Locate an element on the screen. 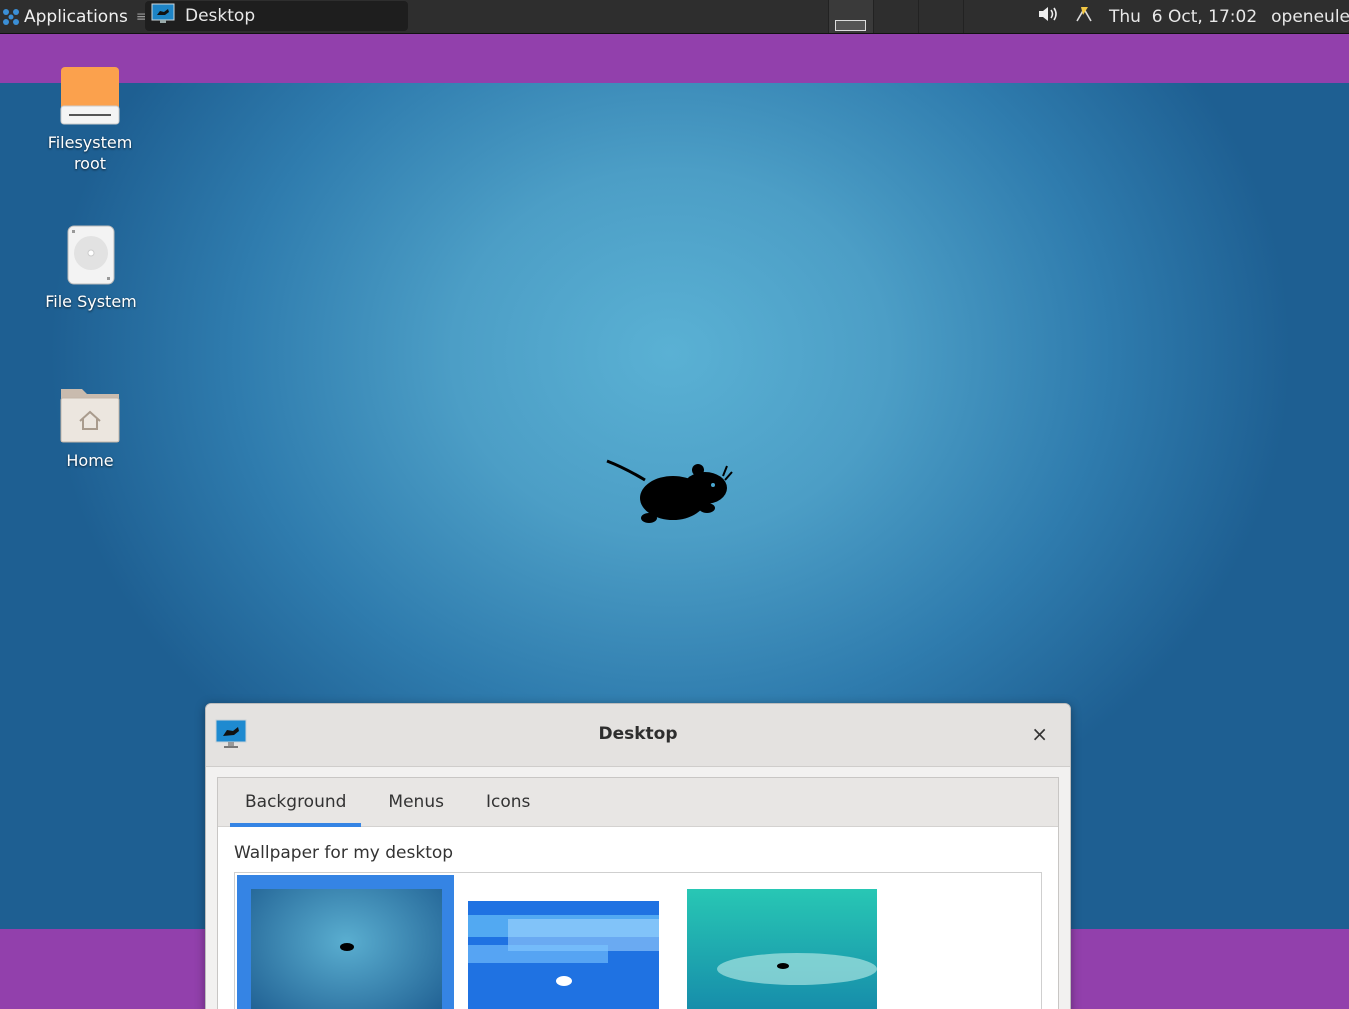 The width and height of the screenshot is (1349, 1009). desktop-settings-icon is located at coordinates (163, 16).